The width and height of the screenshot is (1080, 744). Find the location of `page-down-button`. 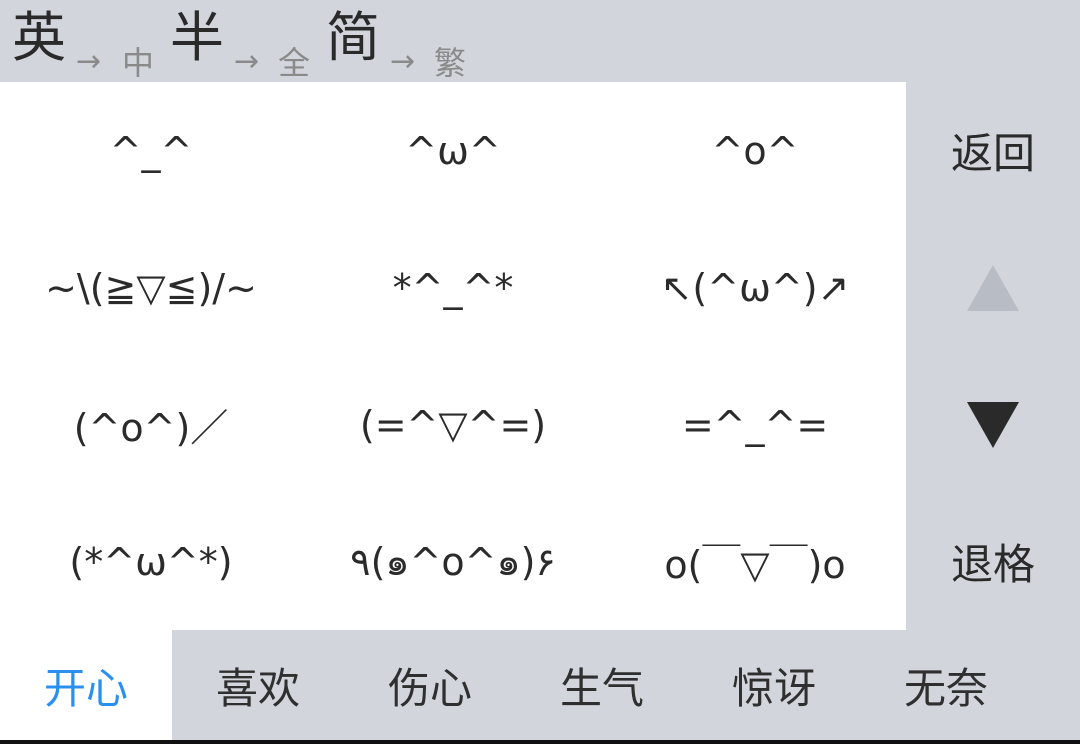

page-down-button is located at coordinates (993, 424).